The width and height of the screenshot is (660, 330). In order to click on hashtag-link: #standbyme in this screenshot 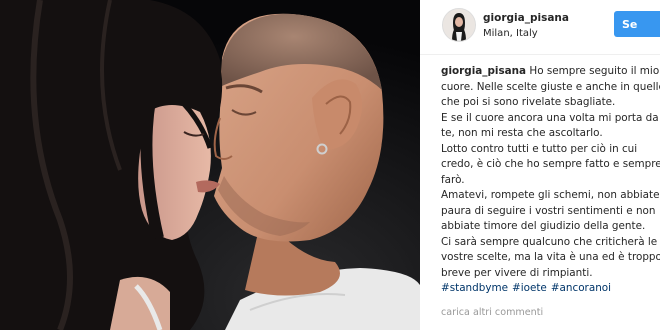, I will do `click(474, 288)`.